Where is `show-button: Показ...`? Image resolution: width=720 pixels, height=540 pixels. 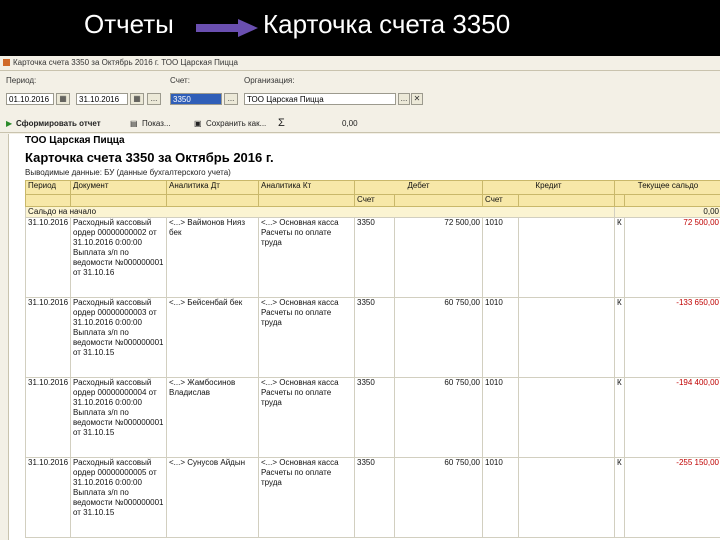 show-button: Показ... is located at coordinates (156, 123).